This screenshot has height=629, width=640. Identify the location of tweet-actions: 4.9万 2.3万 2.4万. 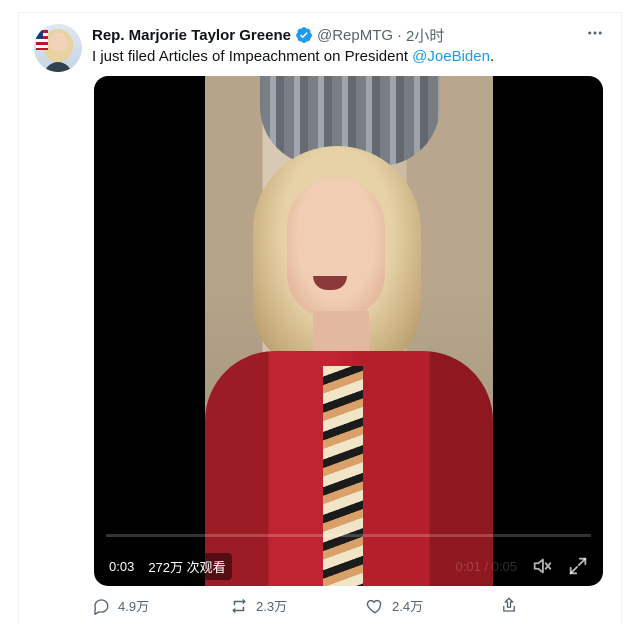
(307, 607).